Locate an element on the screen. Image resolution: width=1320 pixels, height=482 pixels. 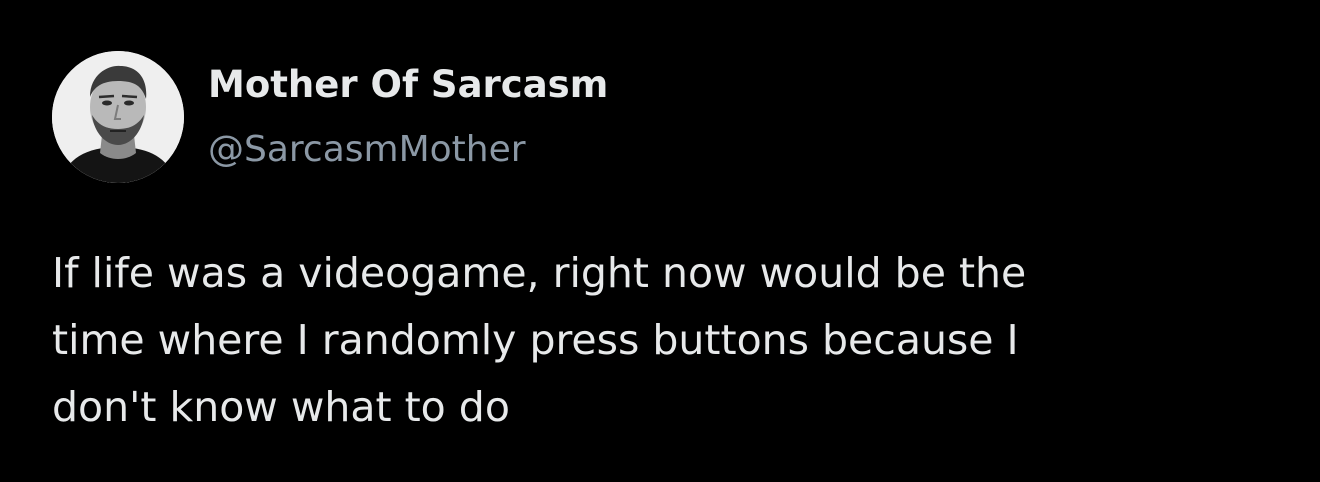
user-avatar-icon is located at coordinates (118, 117).